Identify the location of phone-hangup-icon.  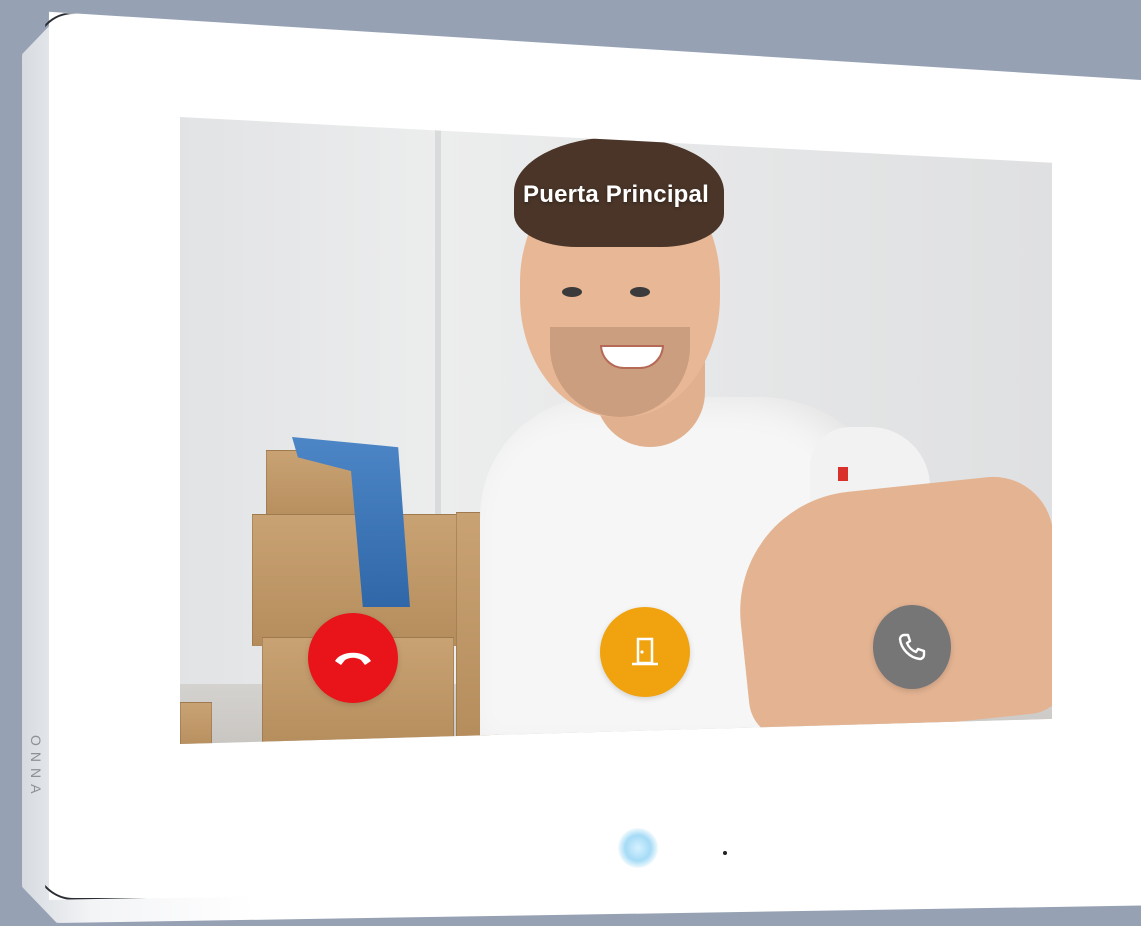
(353, 658).